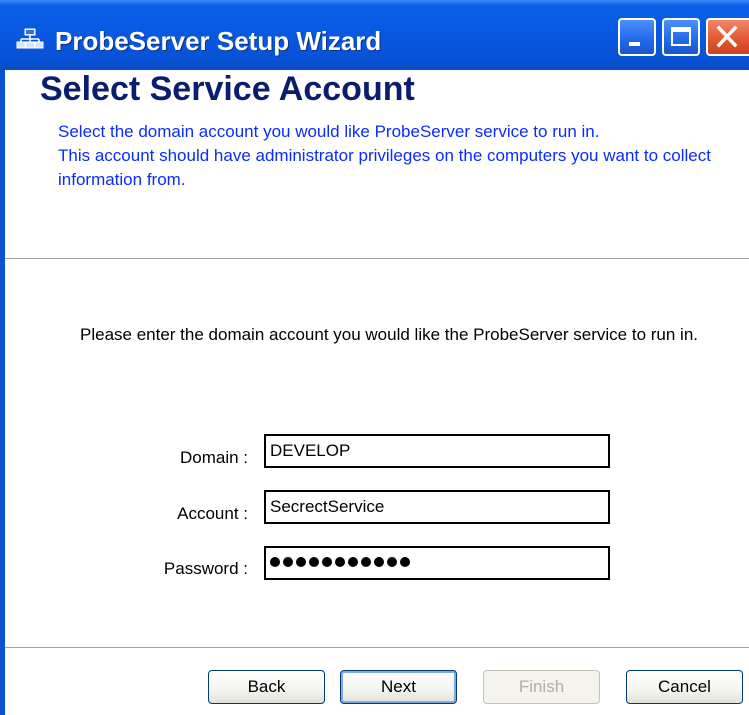 Image resolution: width=749 pixels, height=715 pixels. I want to click on account-label: Account :, so click(212, 513).